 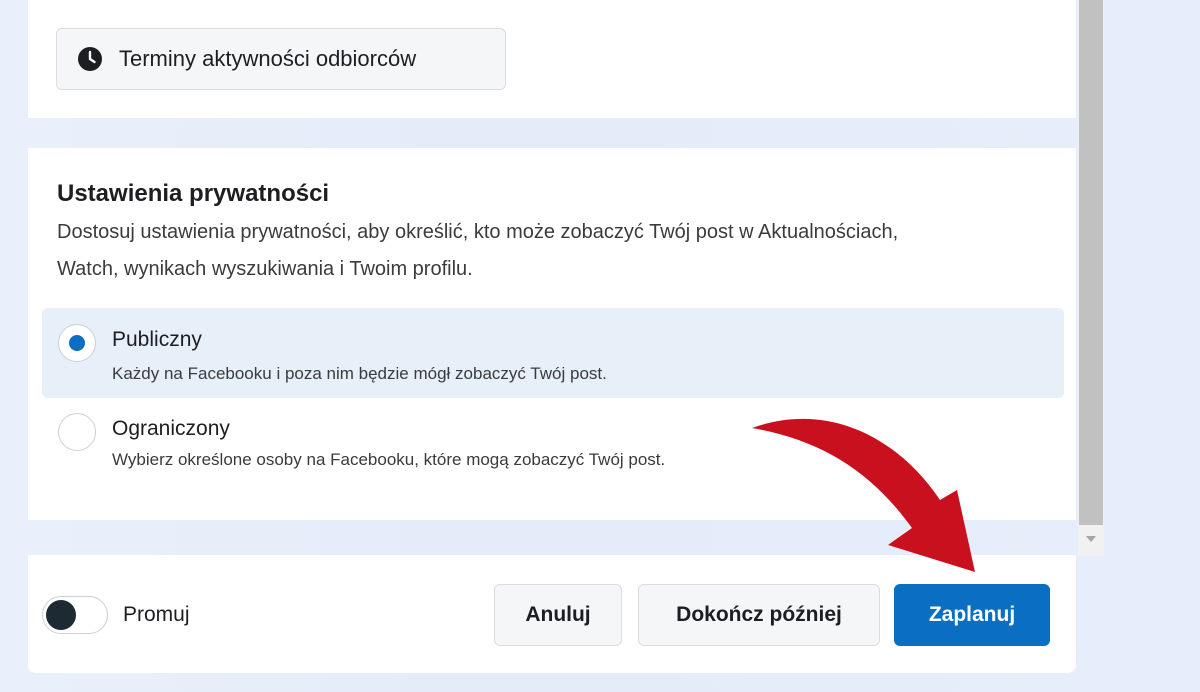 I want to click on scroll-down-arrow-icon, so click(x=1091, y=539).